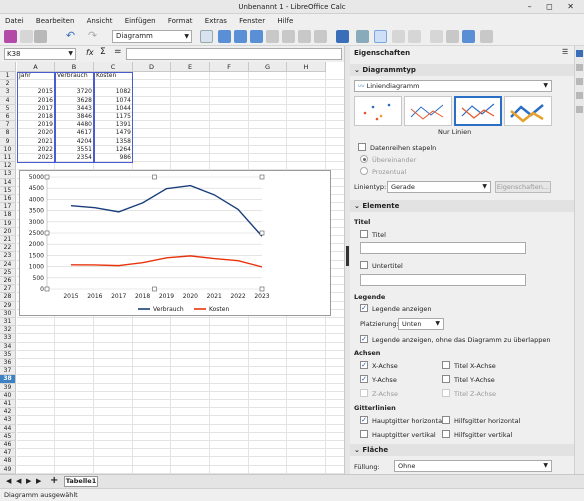 The height and width of the screenshot is (501, 584). Describe the element at coordinates (342, 36) in the screenshot. I see `title-icon` at that location.